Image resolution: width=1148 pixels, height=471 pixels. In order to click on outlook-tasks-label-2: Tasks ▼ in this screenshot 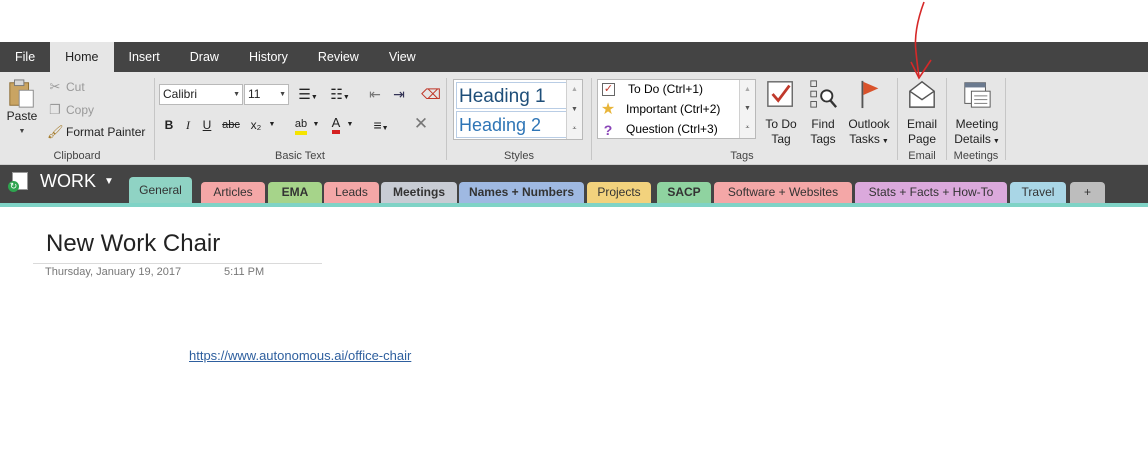, I will do `click(869, 139)`.